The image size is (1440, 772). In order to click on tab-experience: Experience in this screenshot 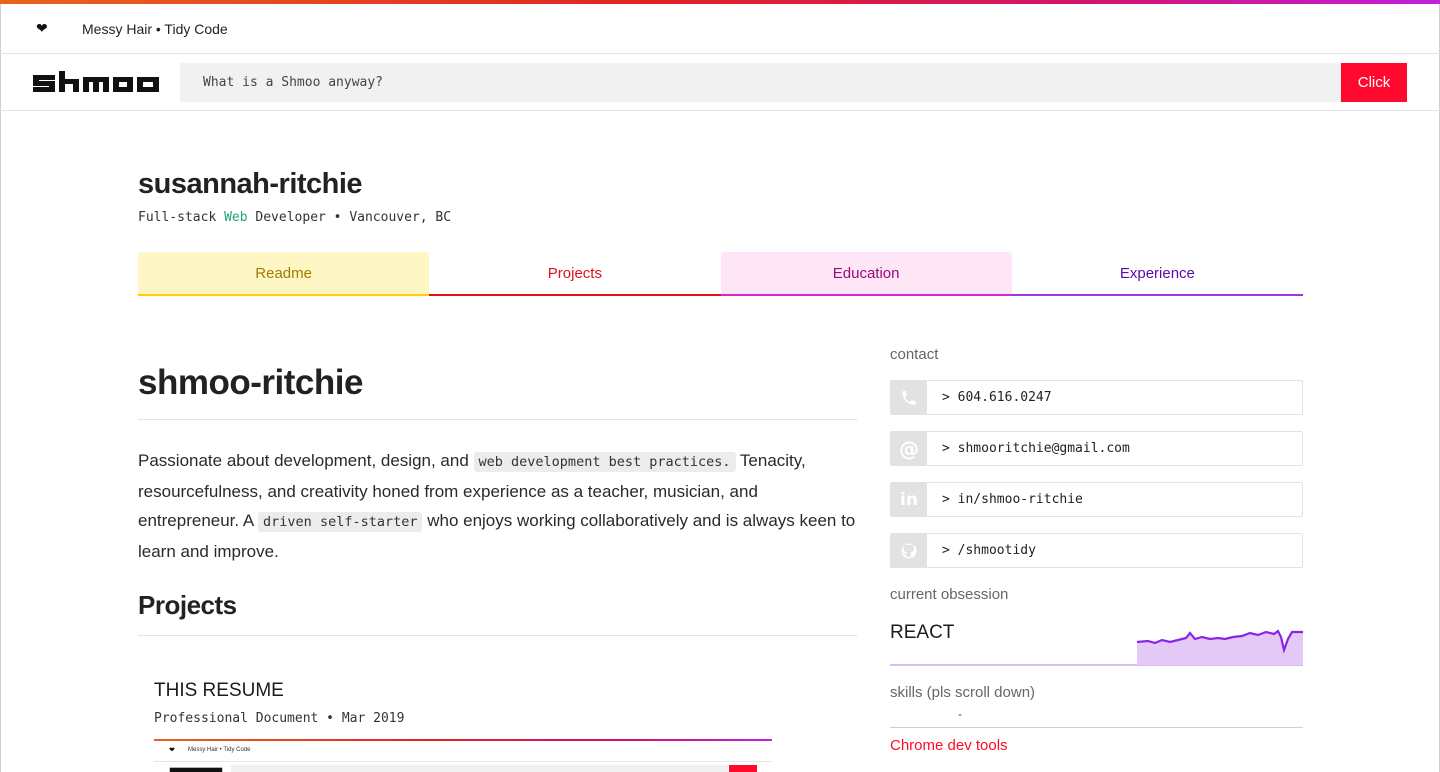, I will do `click(1157, 274)`.